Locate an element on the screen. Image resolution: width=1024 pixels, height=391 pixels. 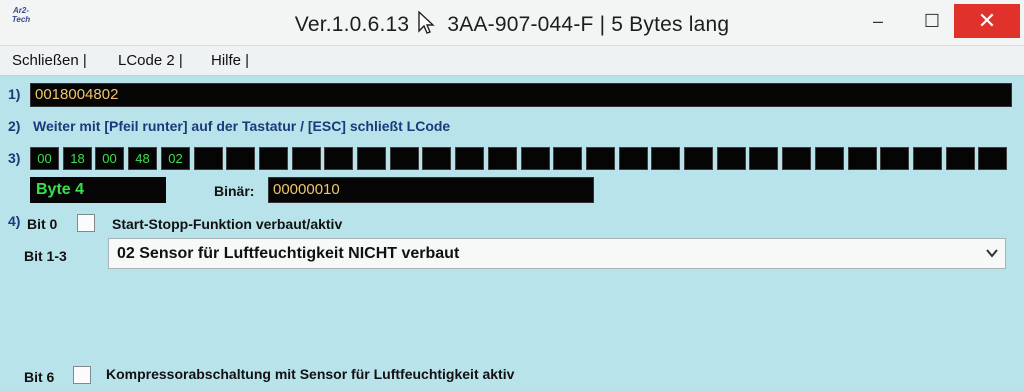
mouse-pointer-icon is located at coordinates (427, 22).